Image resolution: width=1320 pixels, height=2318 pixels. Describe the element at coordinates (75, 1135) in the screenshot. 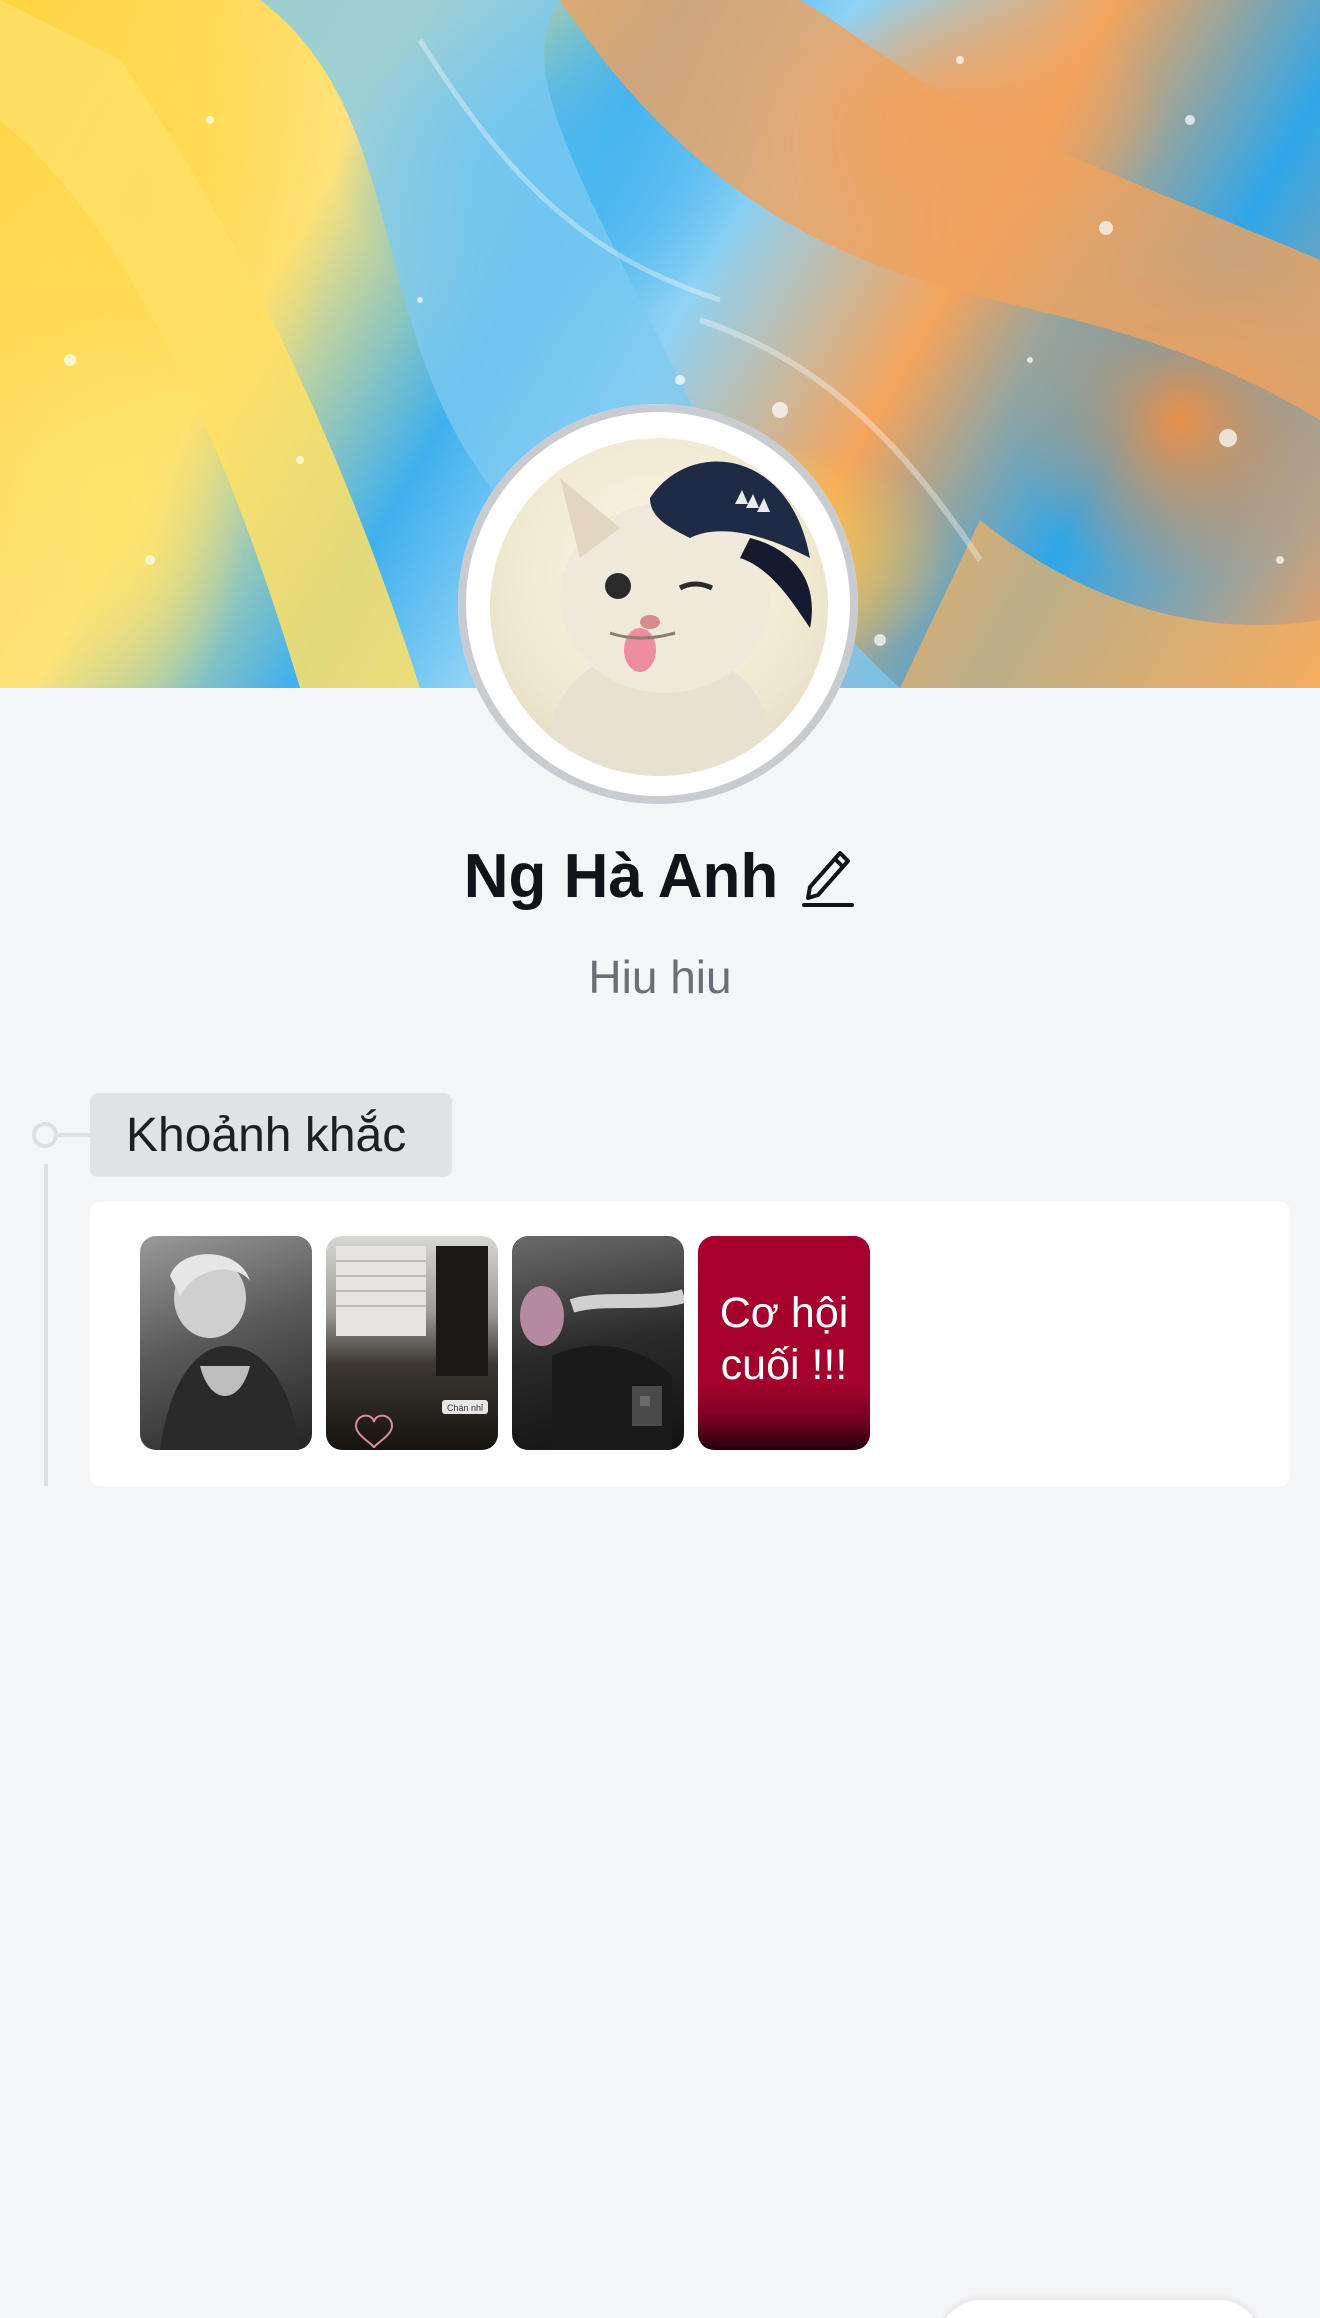

I see `timeline-connector` at that location.